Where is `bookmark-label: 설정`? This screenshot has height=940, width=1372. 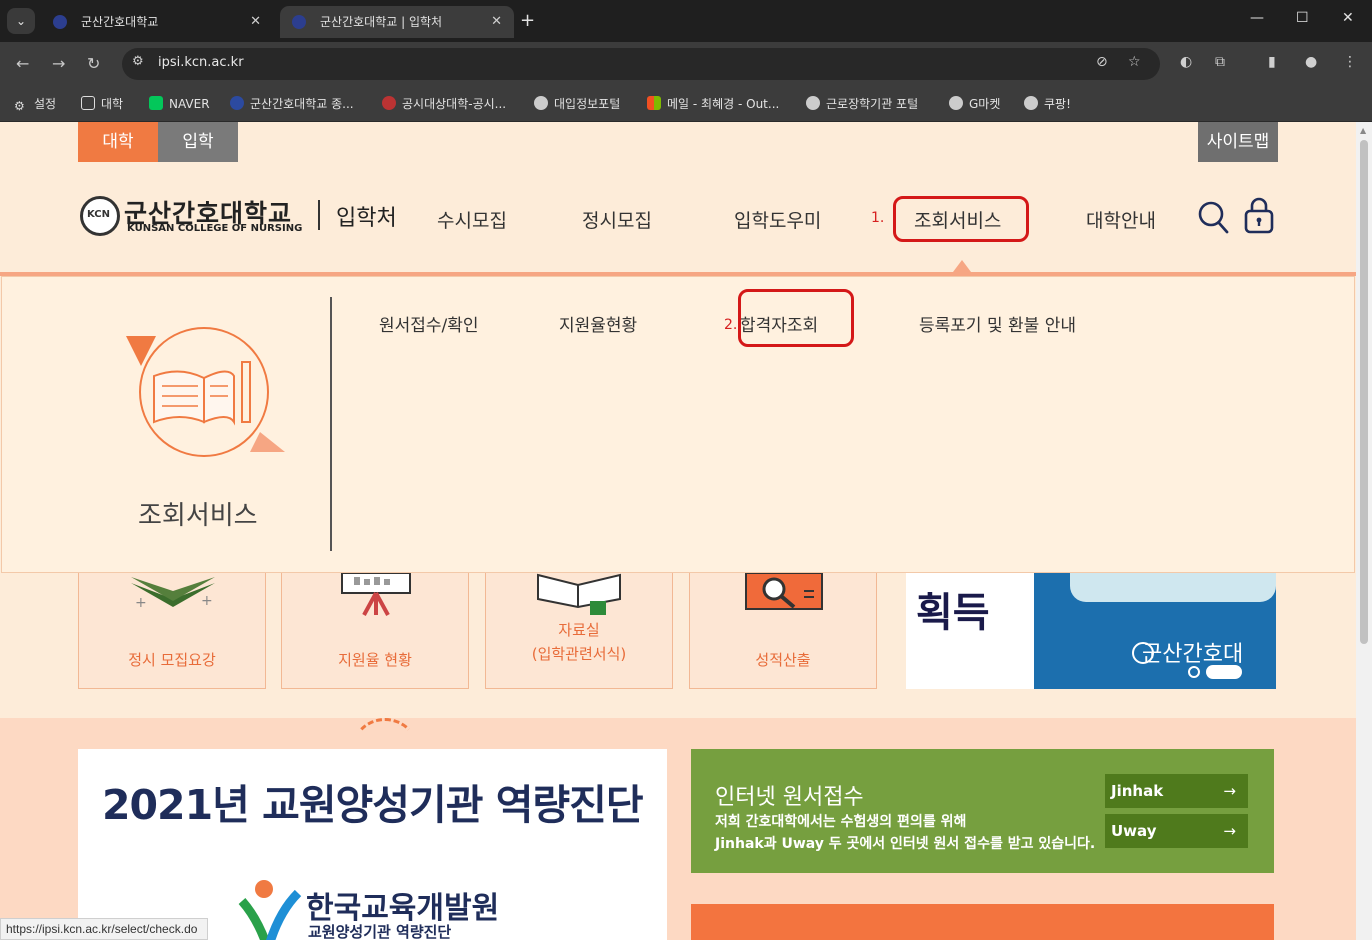
bookmark-label: 설정 is located at coordinates (45, 104).